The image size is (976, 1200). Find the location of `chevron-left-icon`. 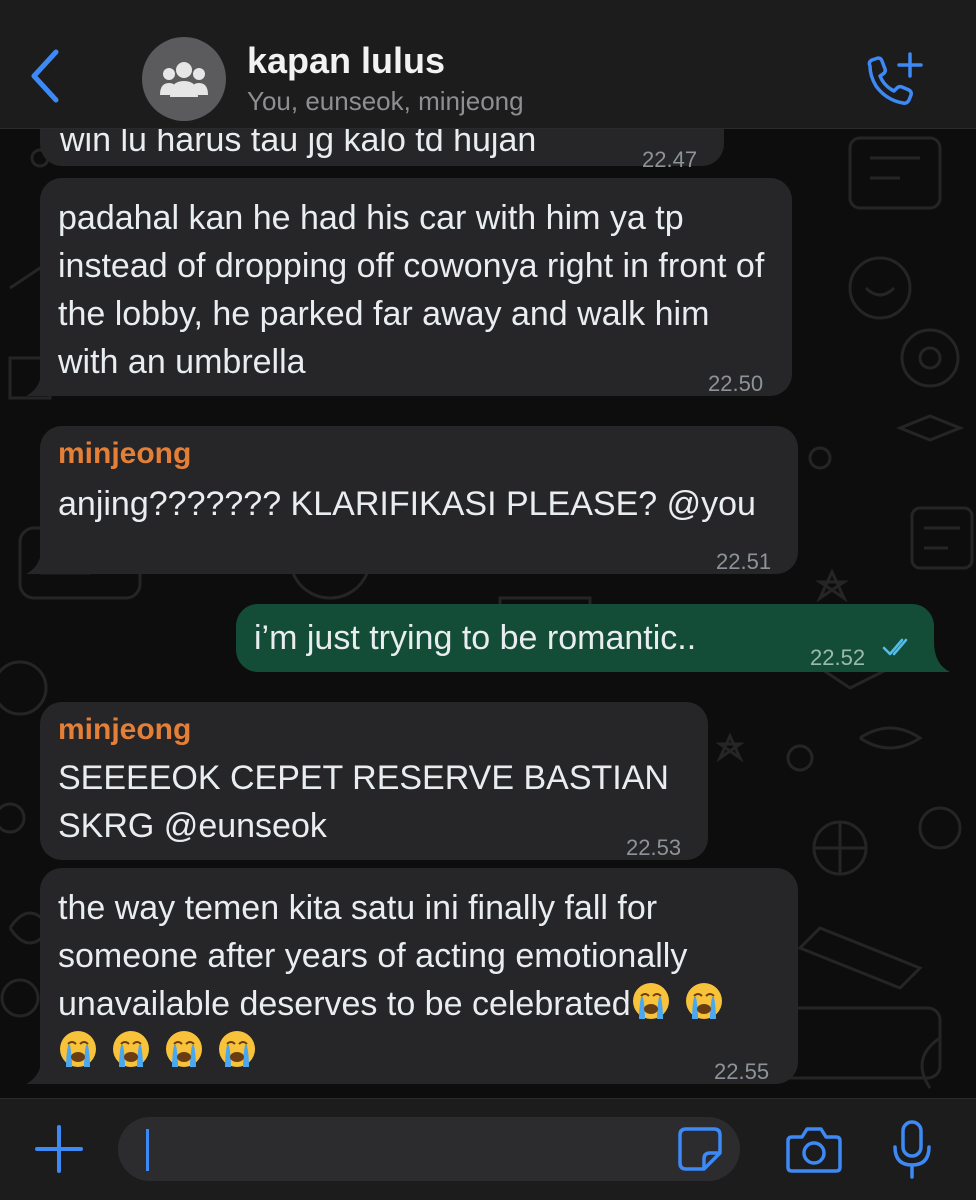

chevron-left-icon is located at coordinates (45, 76).